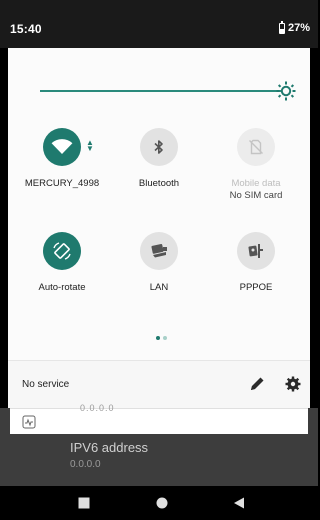 This screenshot has width=320, height=520. Describe the element at coordinates (256, 183) in the screenshot. I see `tile-mobile-data-label: Mobile data` at that location.